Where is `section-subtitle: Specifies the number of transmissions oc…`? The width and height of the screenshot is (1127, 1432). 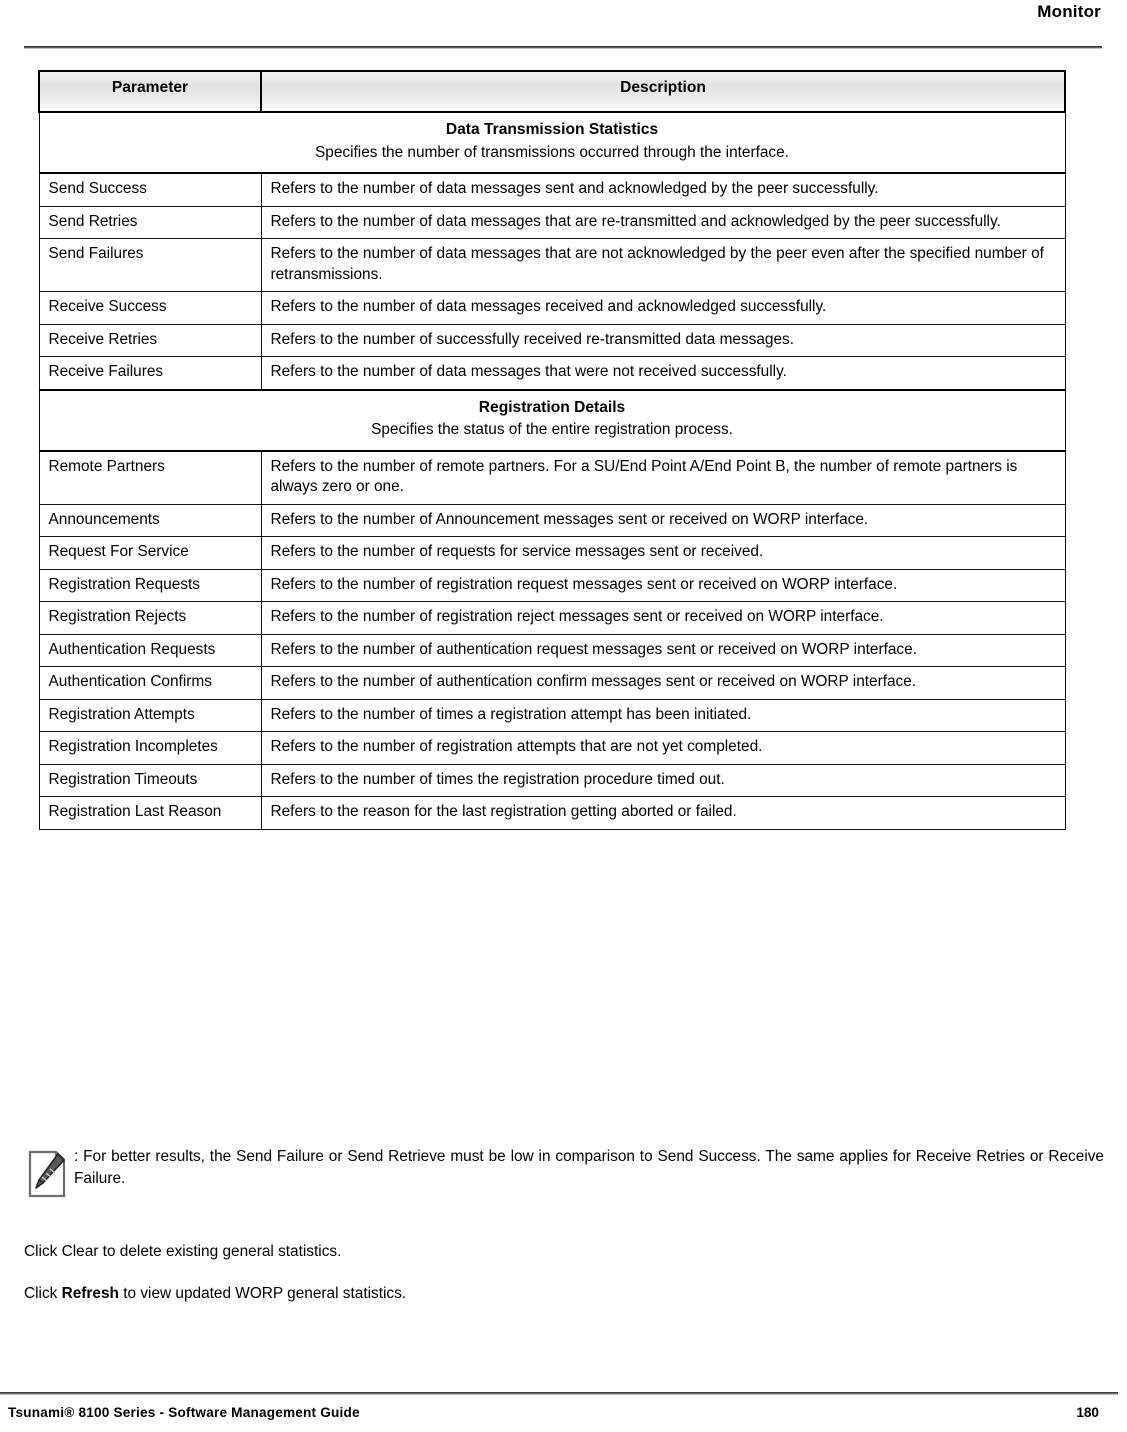 section-subtitle: Specifies the number of transmissions oc… is located at coordinates (552, 152).